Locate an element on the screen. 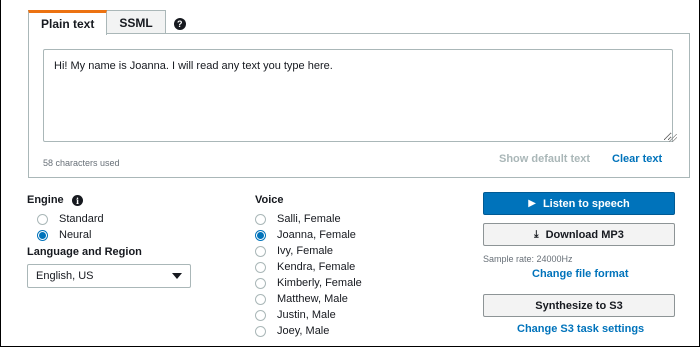 The width and height of the screenshot is (700, 347). voice-option-label: Kendra, Female is located at coordinates (316, 267).